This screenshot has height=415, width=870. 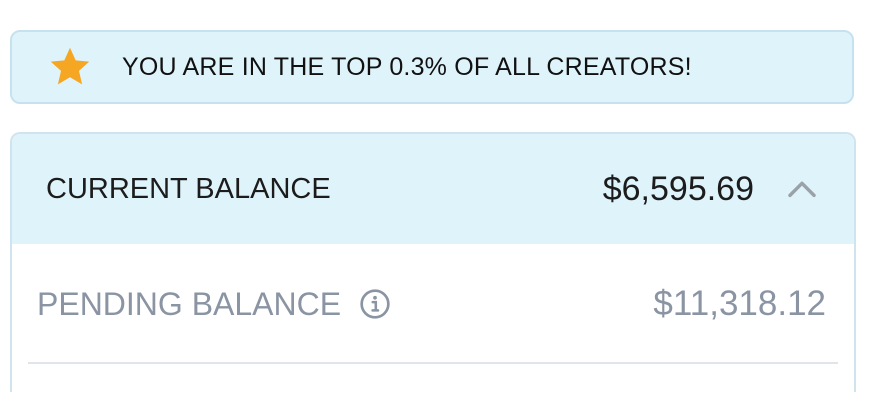 I want to click on pending-balance-label: PENDING BALANCE, so click(x=189, y=303).